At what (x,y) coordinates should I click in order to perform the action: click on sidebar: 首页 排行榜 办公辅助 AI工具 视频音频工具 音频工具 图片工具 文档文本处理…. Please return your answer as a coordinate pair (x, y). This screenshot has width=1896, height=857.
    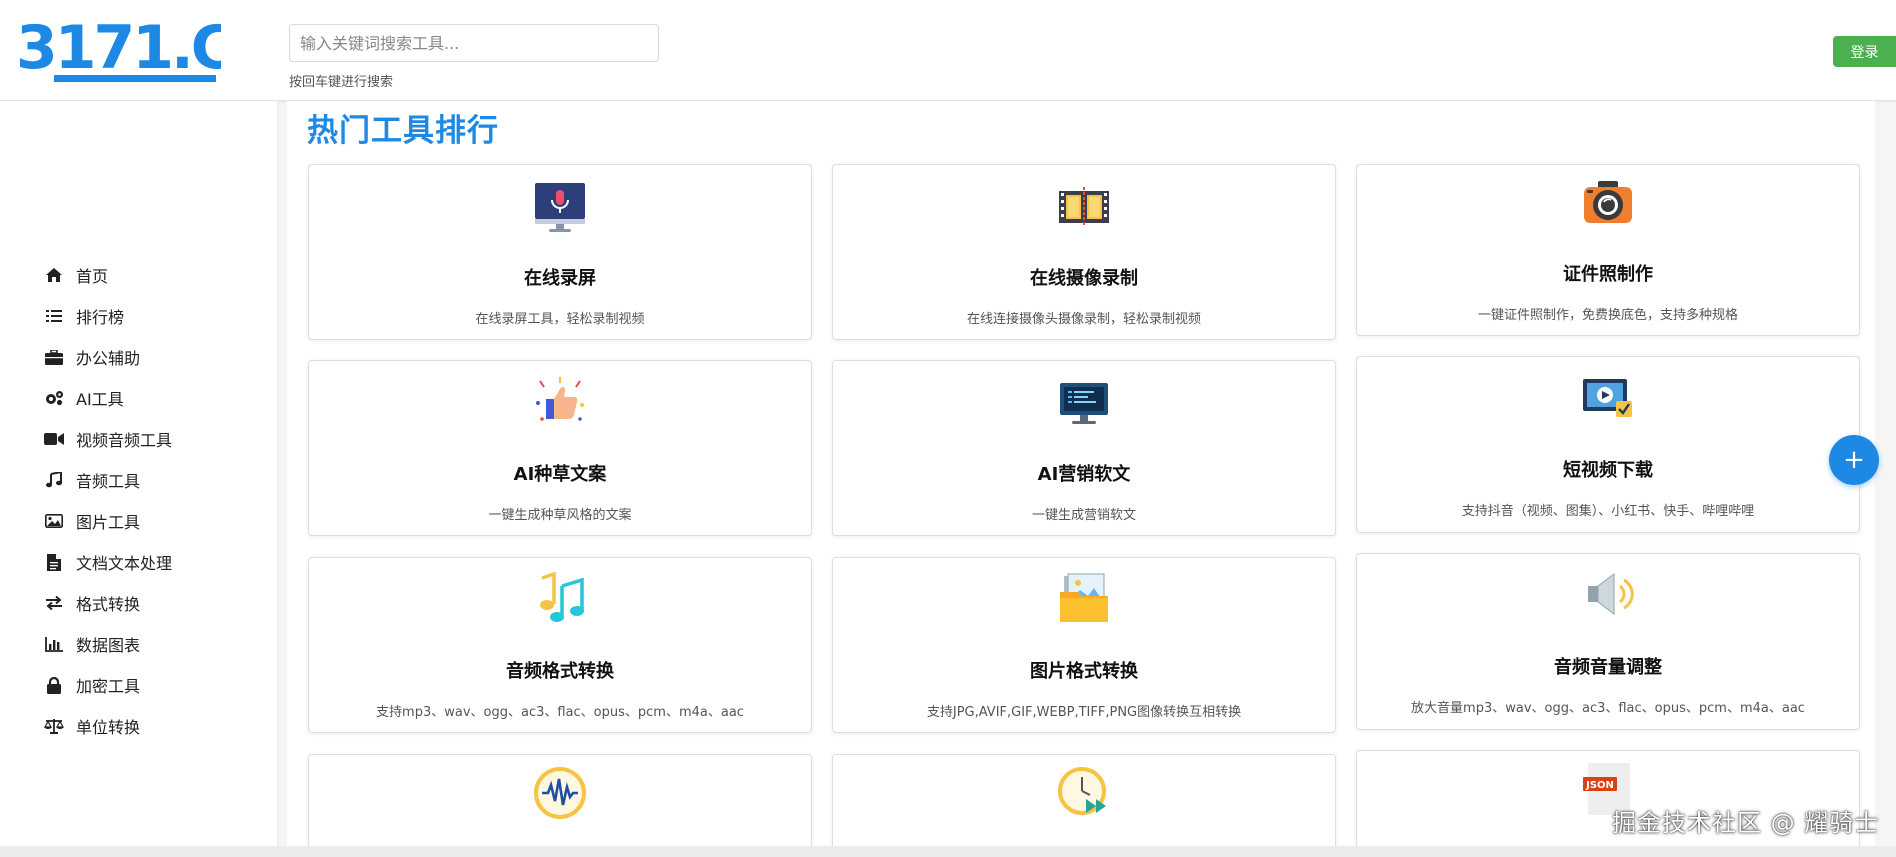
    Looking at the image, I should click on (139, 473).